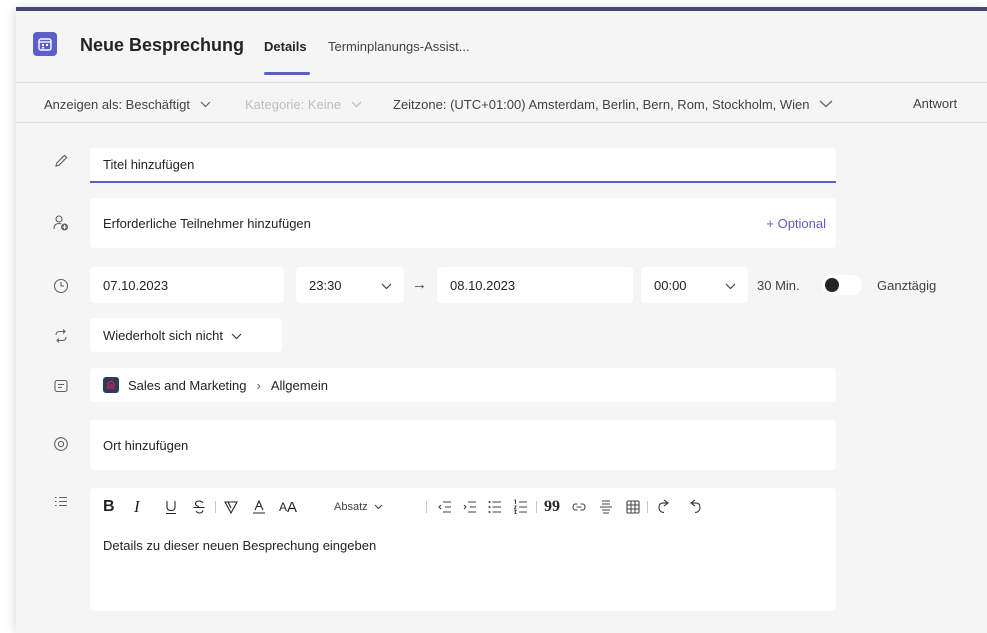 The height and width of the screenshot is (633, 987). I want to click on start-time-select: 23:30, so click(350, 285).